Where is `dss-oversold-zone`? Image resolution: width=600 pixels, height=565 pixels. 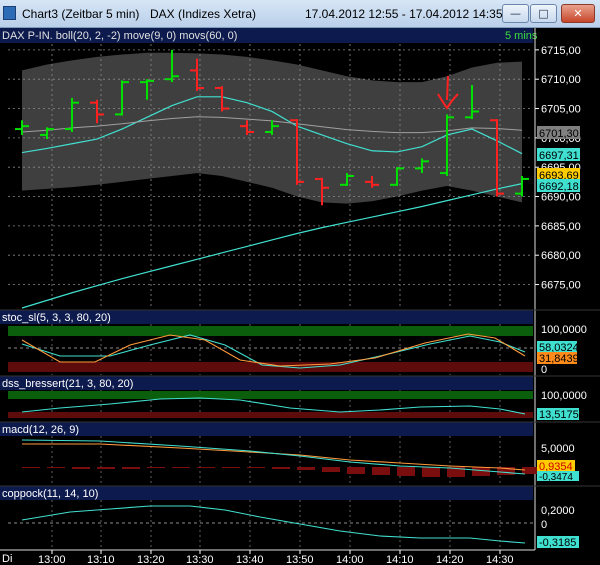 dss-oversold-zone is located at coordinates (270, 415).